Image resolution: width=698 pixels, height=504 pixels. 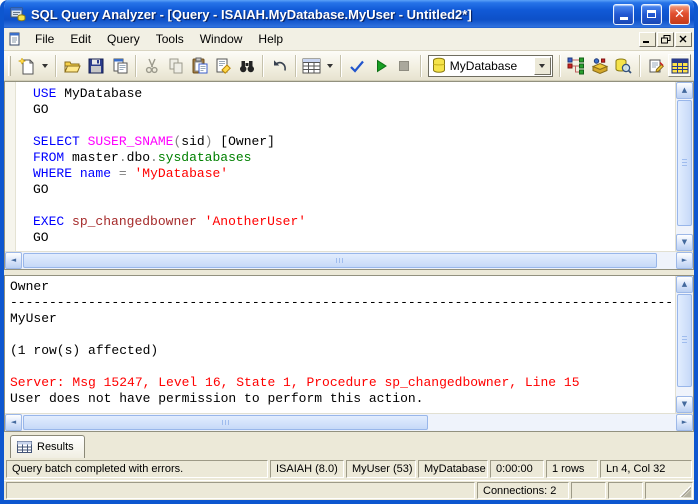 I want to click on database-icon, so click(x=438, y=65).